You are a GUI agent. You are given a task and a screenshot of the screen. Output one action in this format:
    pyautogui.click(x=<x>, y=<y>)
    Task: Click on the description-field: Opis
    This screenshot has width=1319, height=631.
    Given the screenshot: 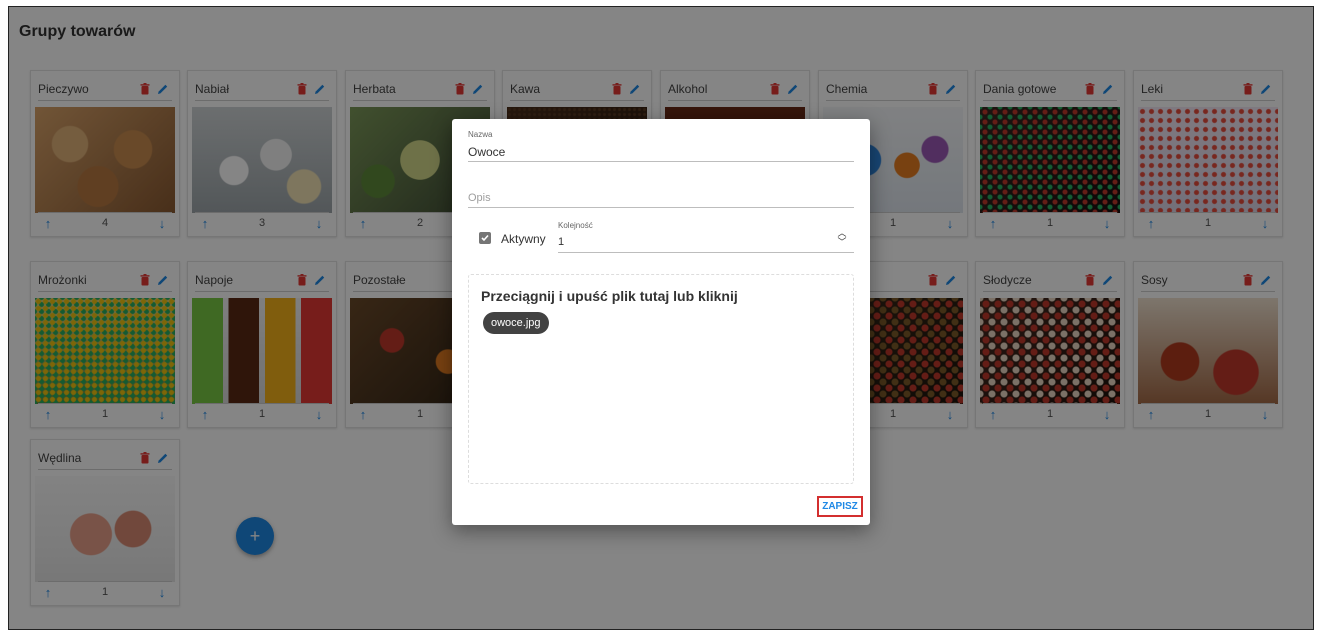 What is the action you would take?
    pyautogui.click(x=479, y=198)
    